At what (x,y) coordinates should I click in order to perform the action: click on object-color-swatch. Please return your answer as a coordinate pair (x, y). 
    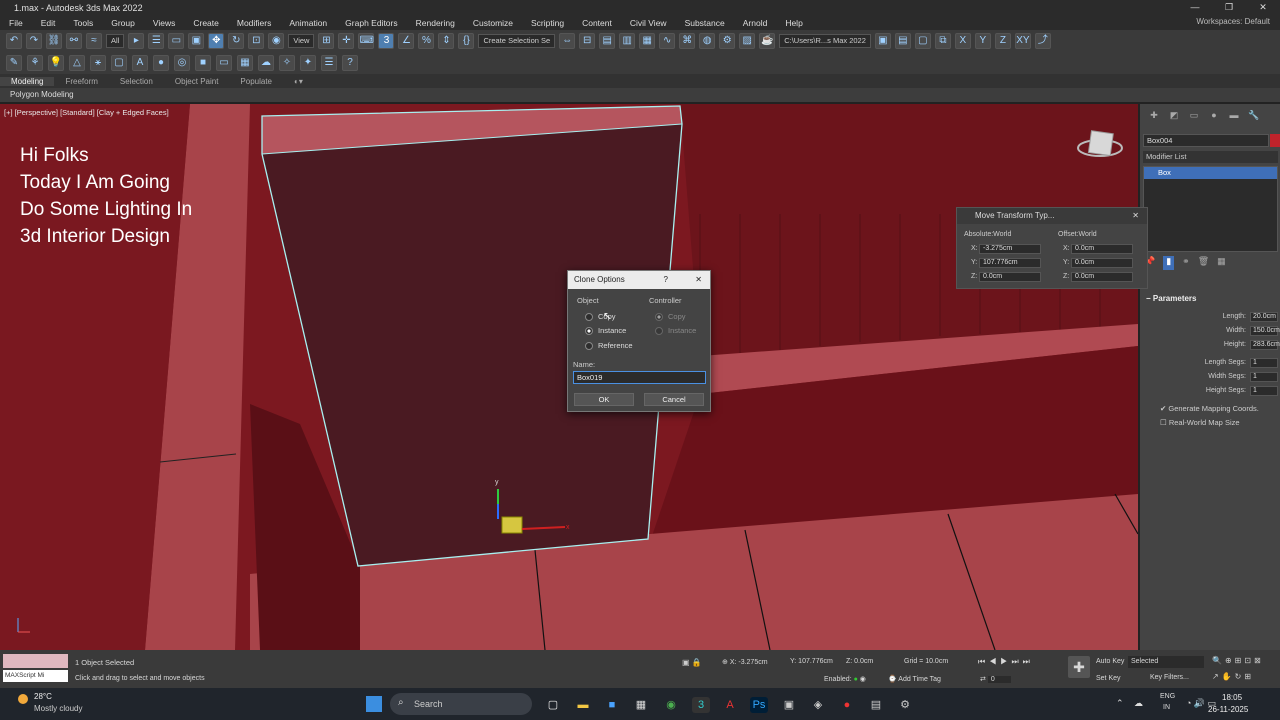
    Looking at the image, I should click on (1275, 140).